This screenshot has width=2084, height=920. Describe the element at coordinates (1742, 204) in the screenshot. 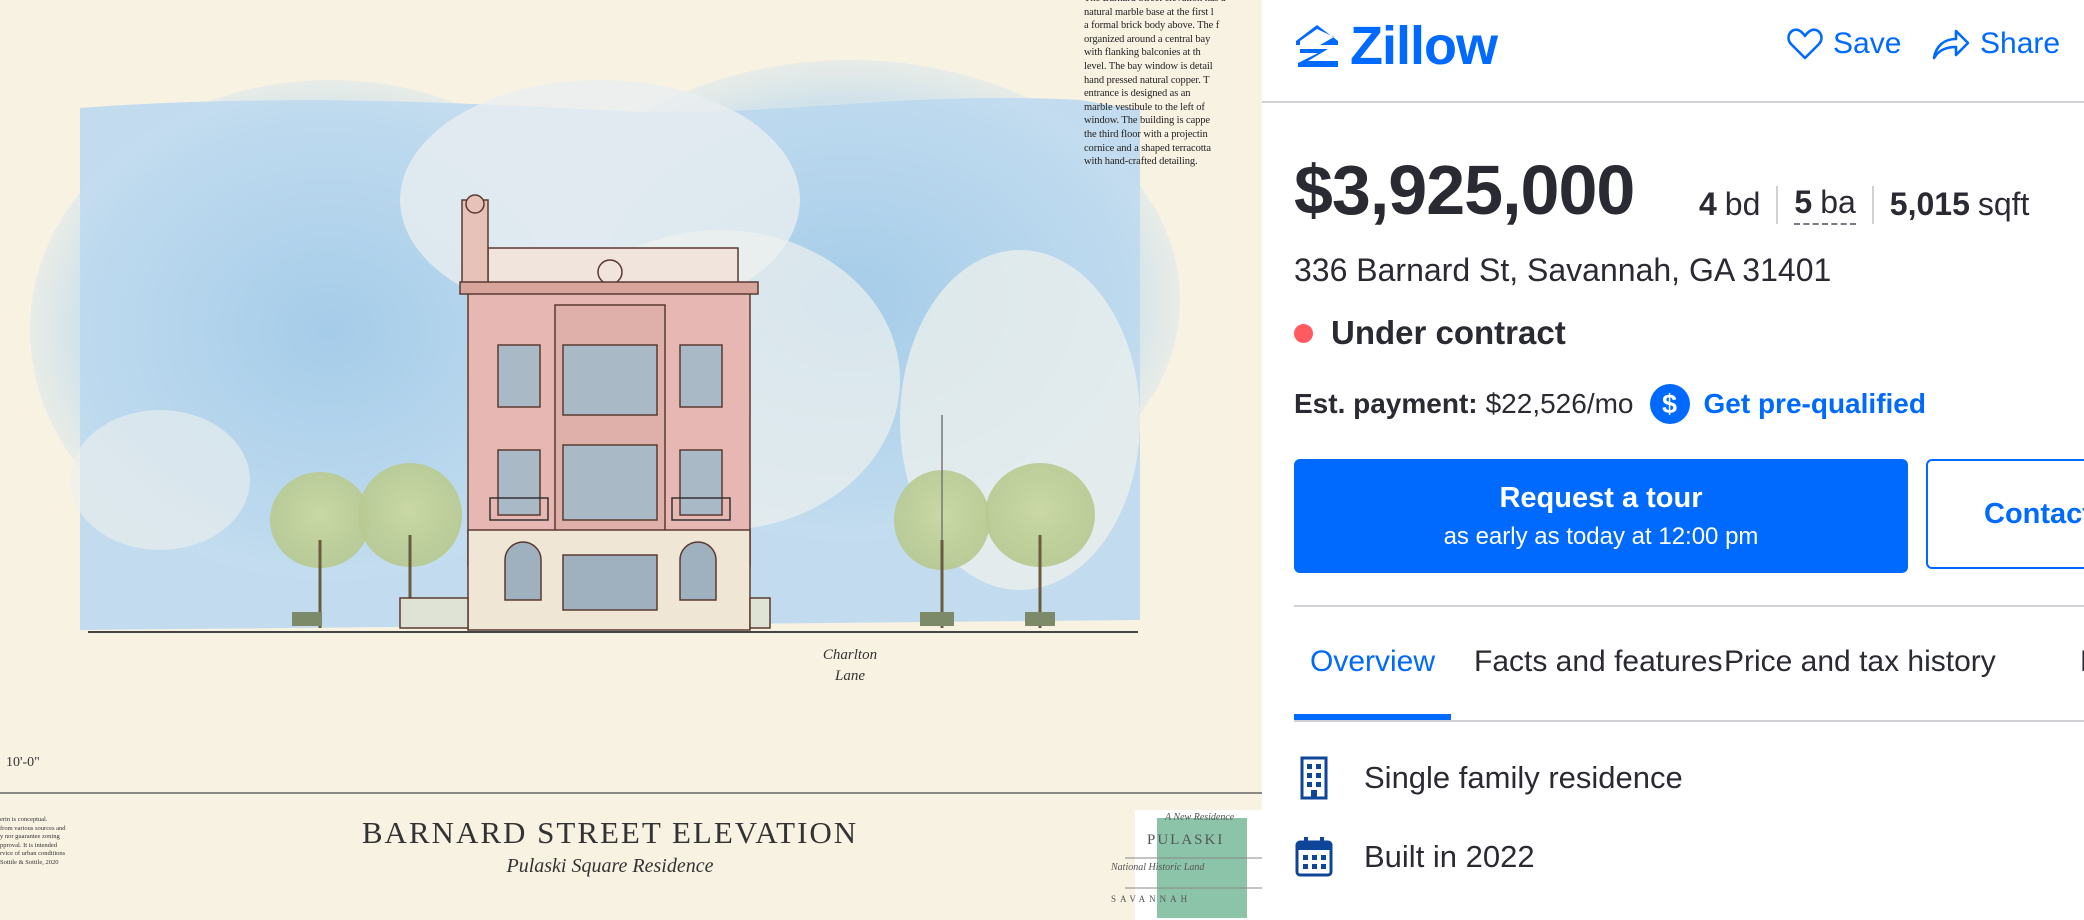

I see `beds-unit: bd` at that location.